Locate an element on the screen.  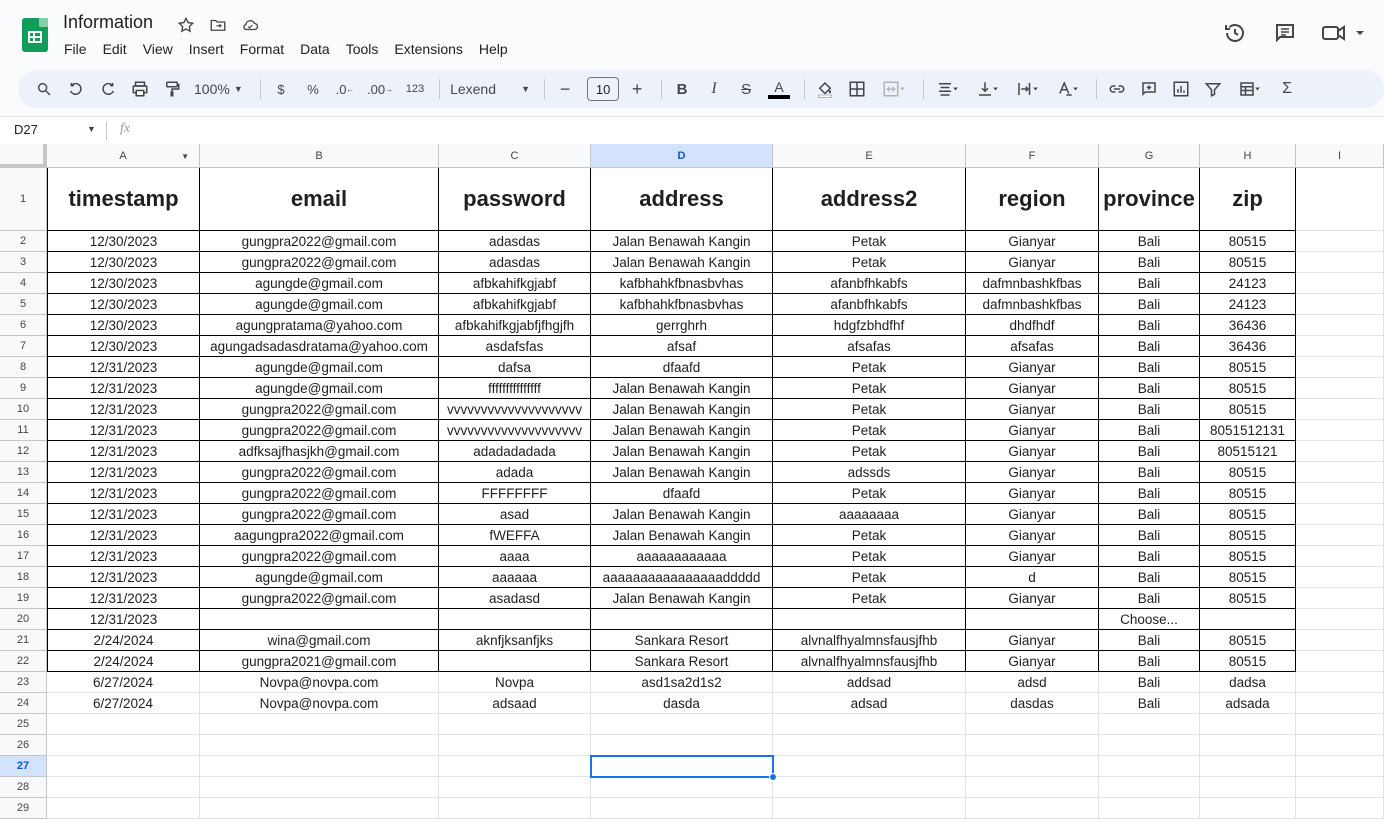
cloud-status-icon is located at coordinates (250, 25).